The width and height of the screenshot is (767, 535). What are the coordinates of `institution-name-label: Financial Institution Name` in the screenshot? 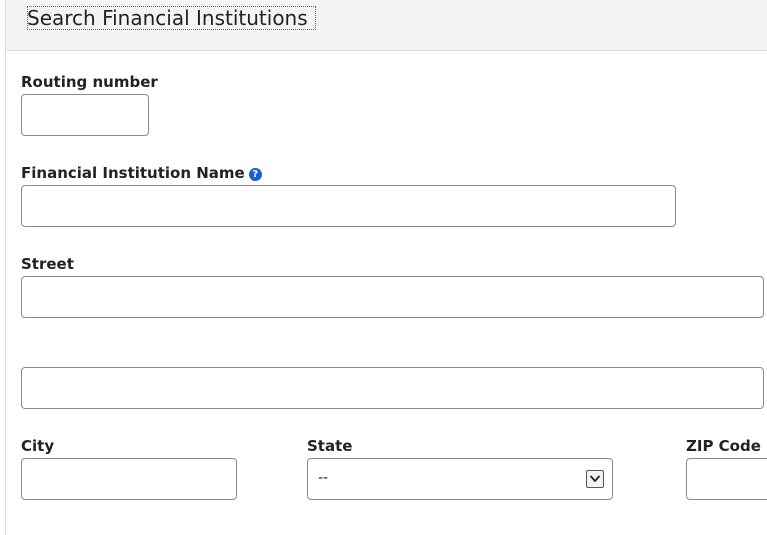 It's located at (133, 173).